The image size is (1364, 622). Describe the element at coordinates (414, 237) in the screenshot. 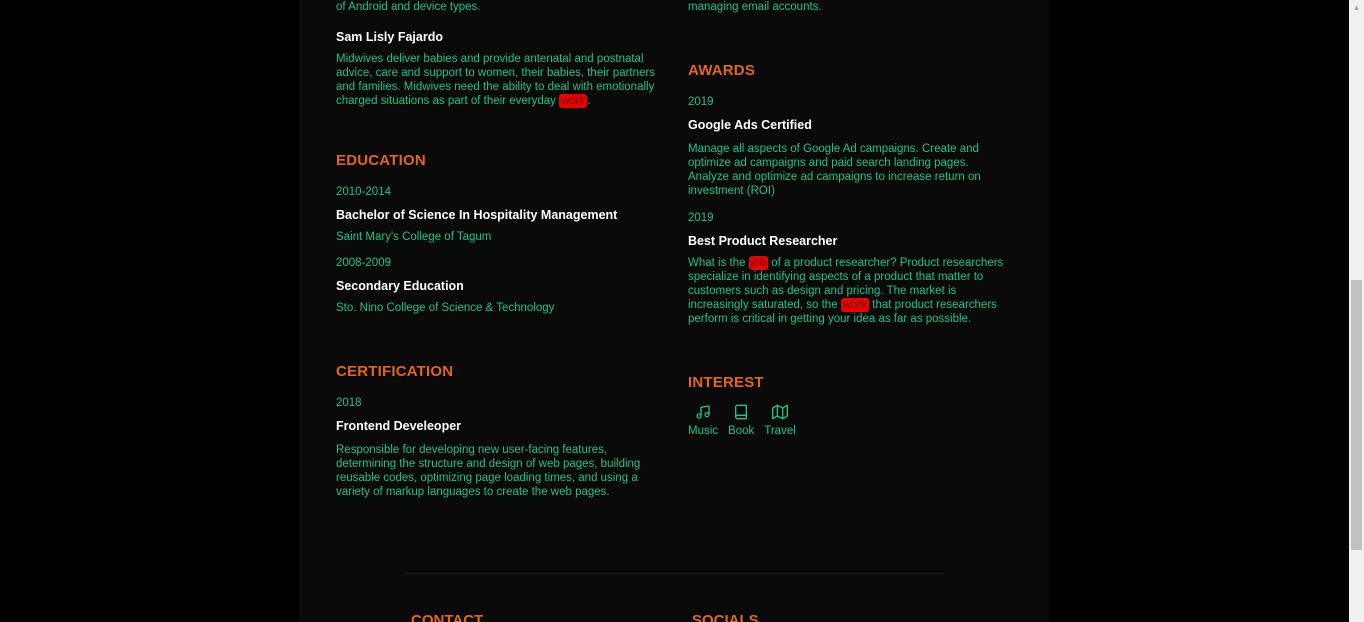

I see `education-school: Saint Mary's College of Tagum` at that location.